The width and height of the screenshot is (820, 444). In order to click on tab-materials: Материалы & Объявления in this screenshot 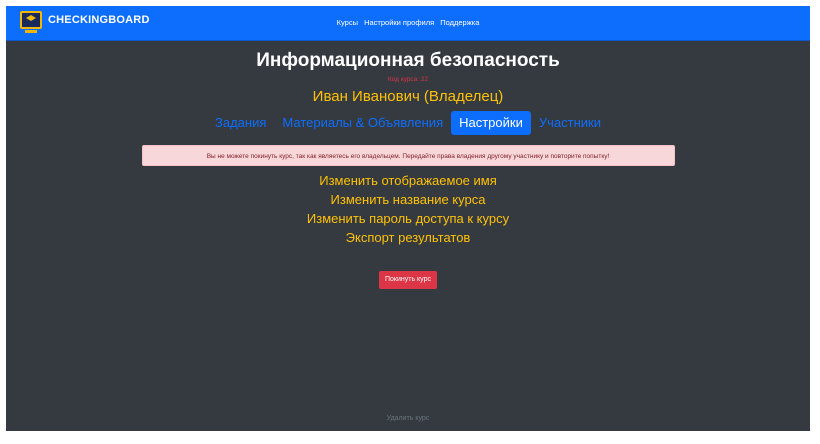, I will do `click(362, 123)`.